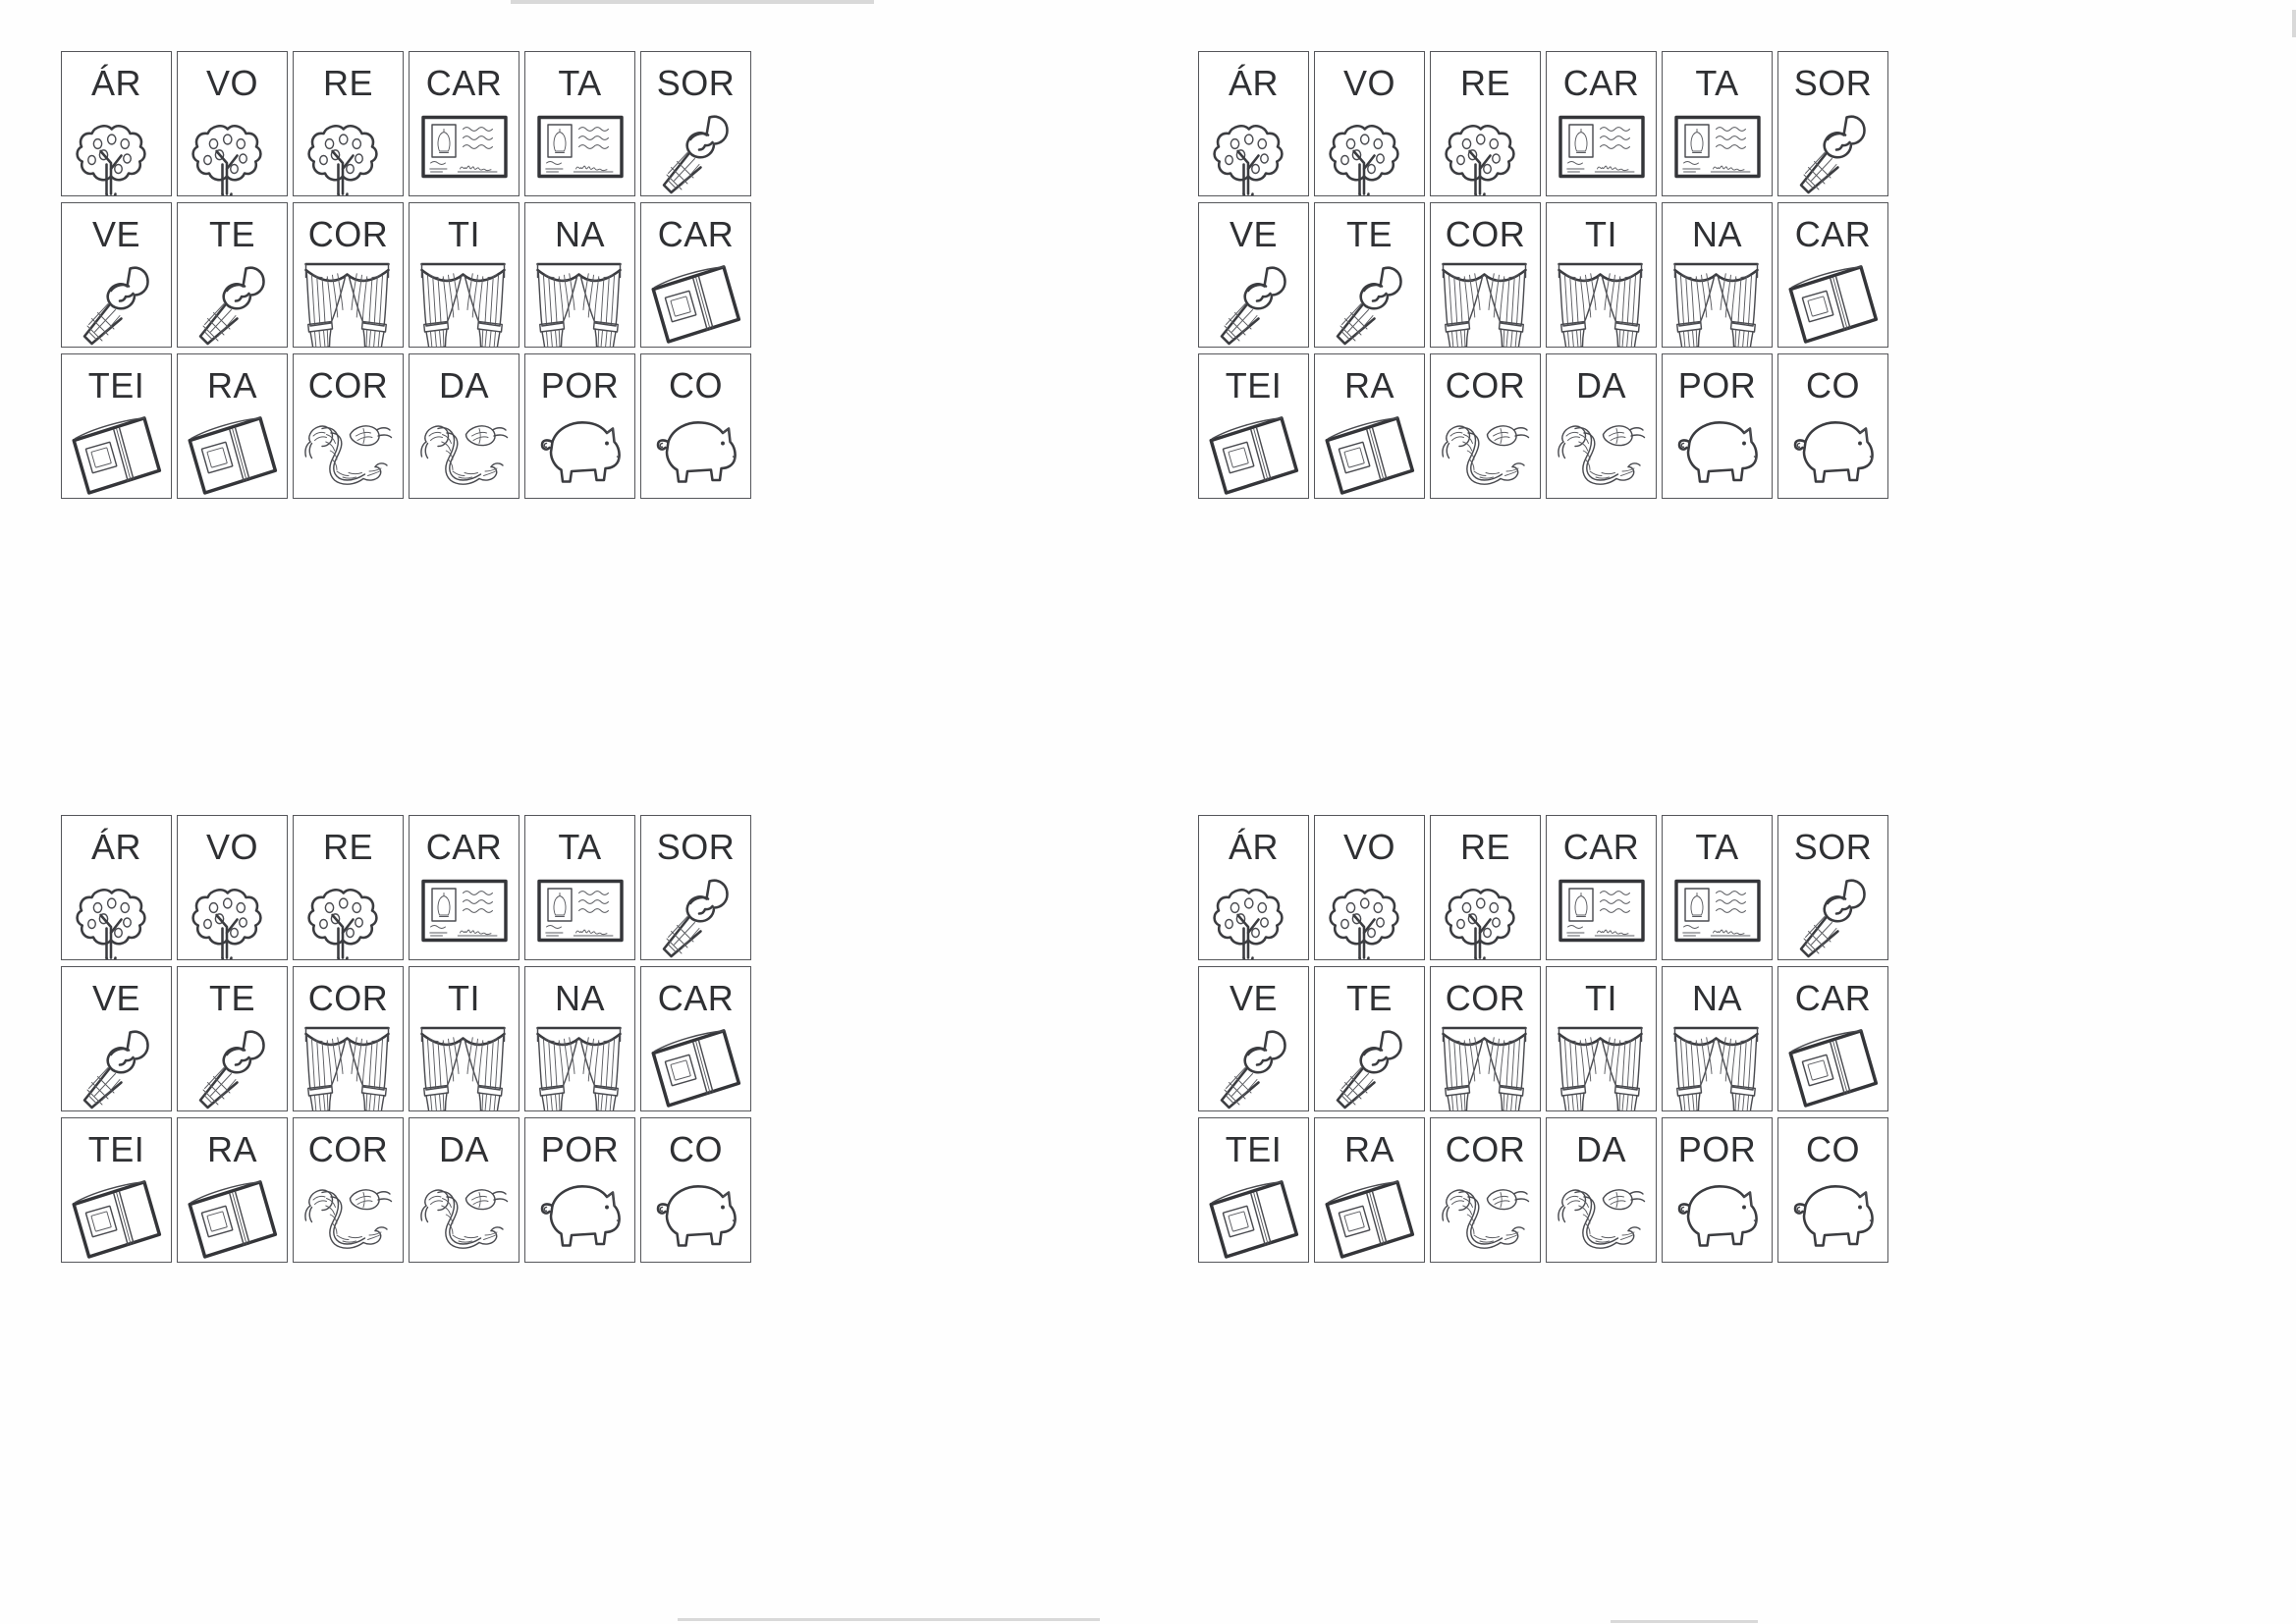 Image resolution: width=2296 pixels, height=1624 pixels. Describe the element at coordinates (1484, 847) in the screenshot. I see `flashcard-label: RE` at that location.